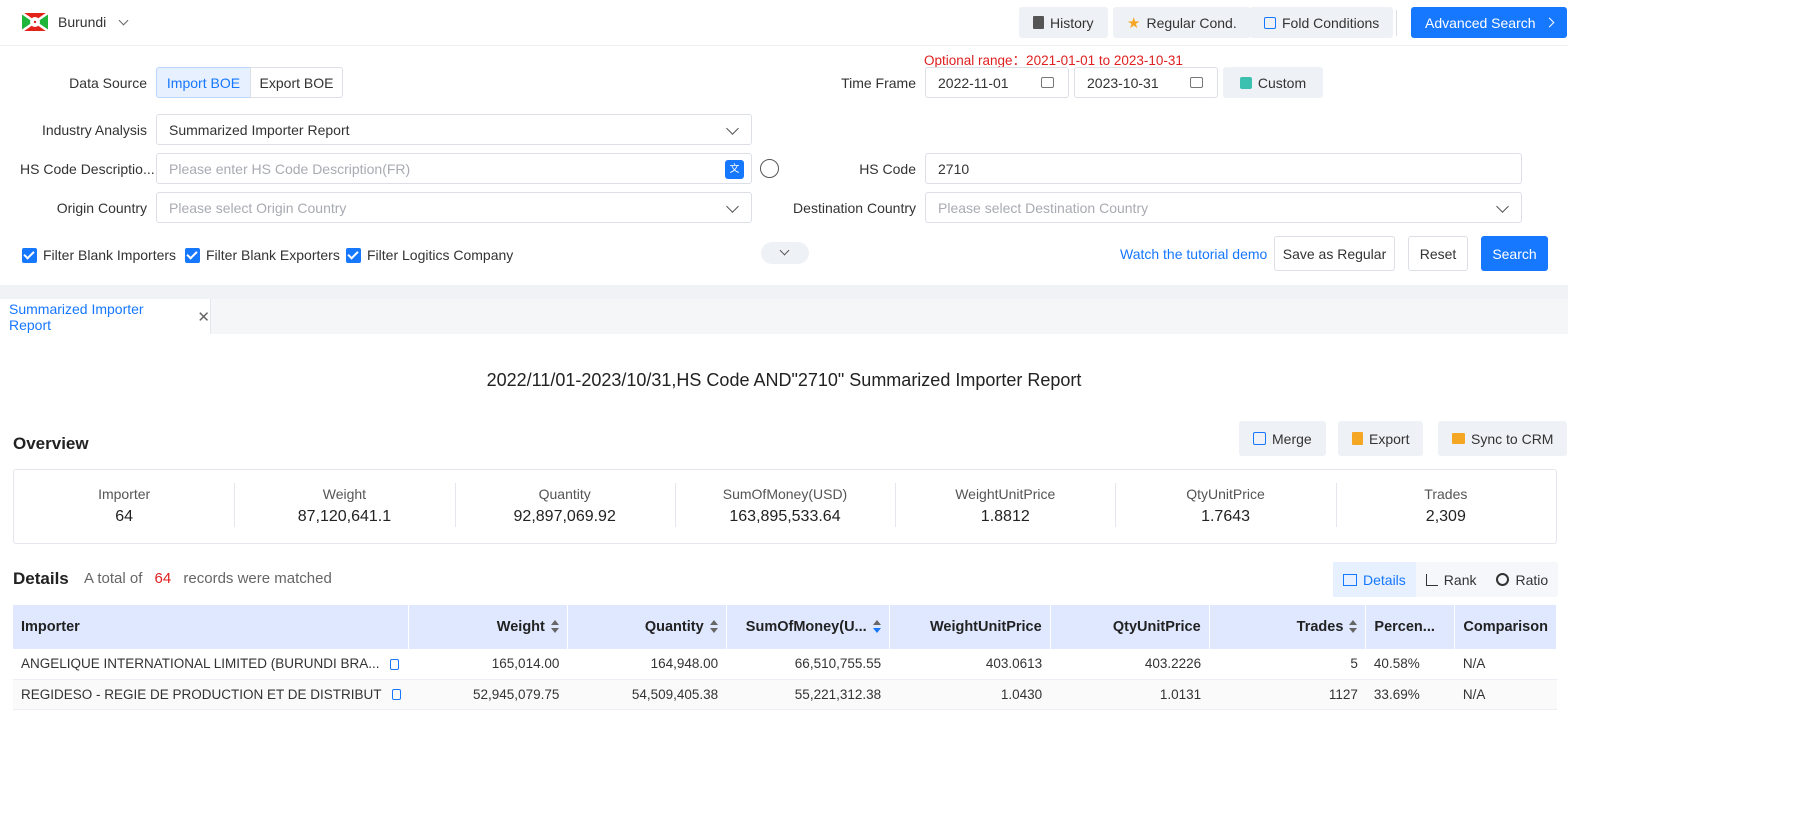 The height and width of the screenshot is (817, 1793). I want to click on advanced-search-button: Advanced Search, so click(1489, 22).